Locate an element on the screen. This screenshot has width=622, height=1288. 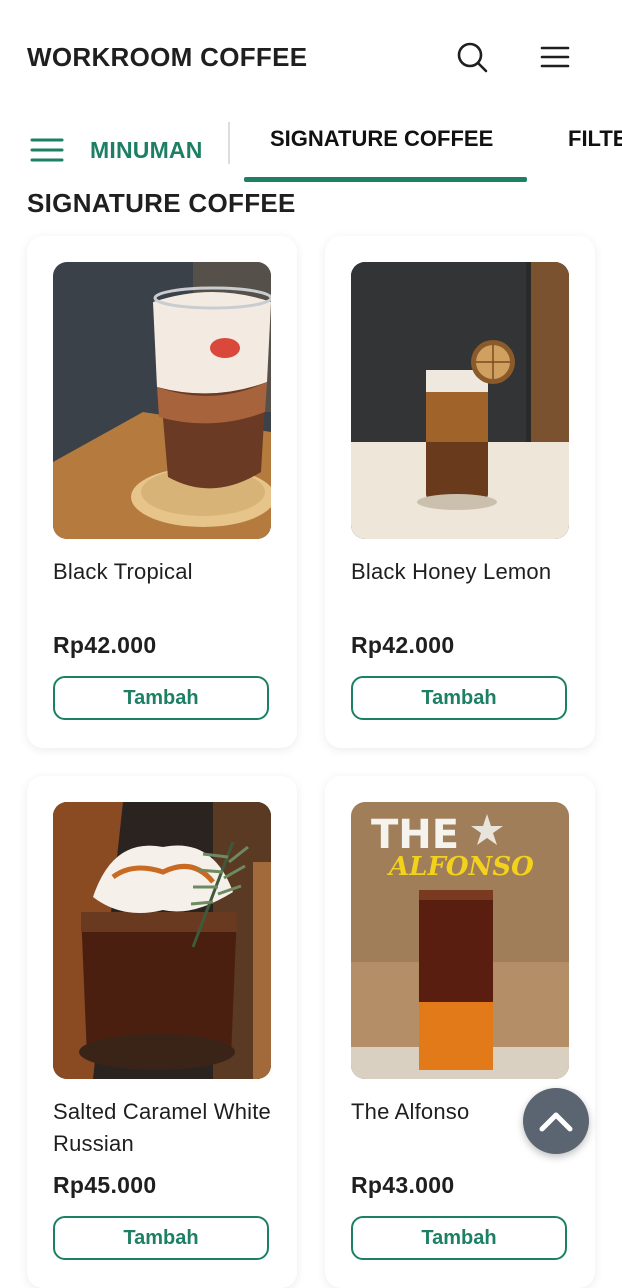
scroll-top-button is located at coordinates (556, 1121).